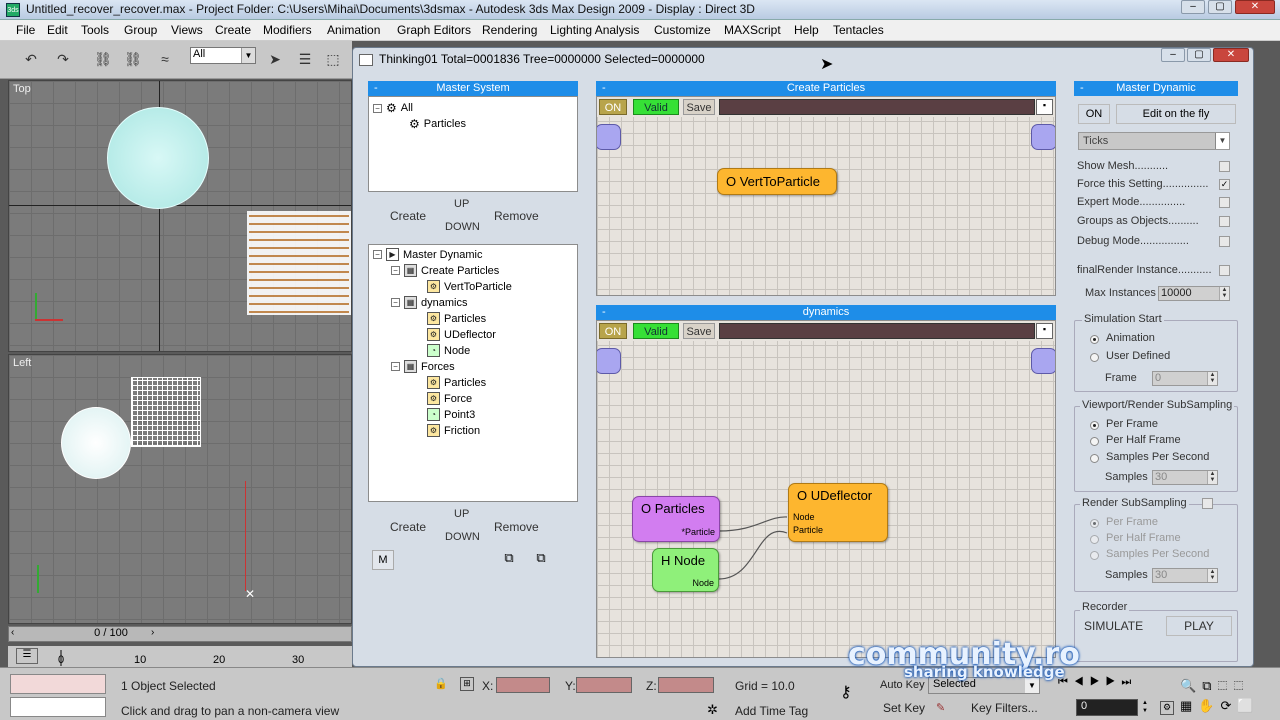  What do you see at coordinates (826, 196) in the screenshot?
I see `create-particles-canvas: ON Valid Save ▪ O VertToParticle` at bounding box center [826, 196].